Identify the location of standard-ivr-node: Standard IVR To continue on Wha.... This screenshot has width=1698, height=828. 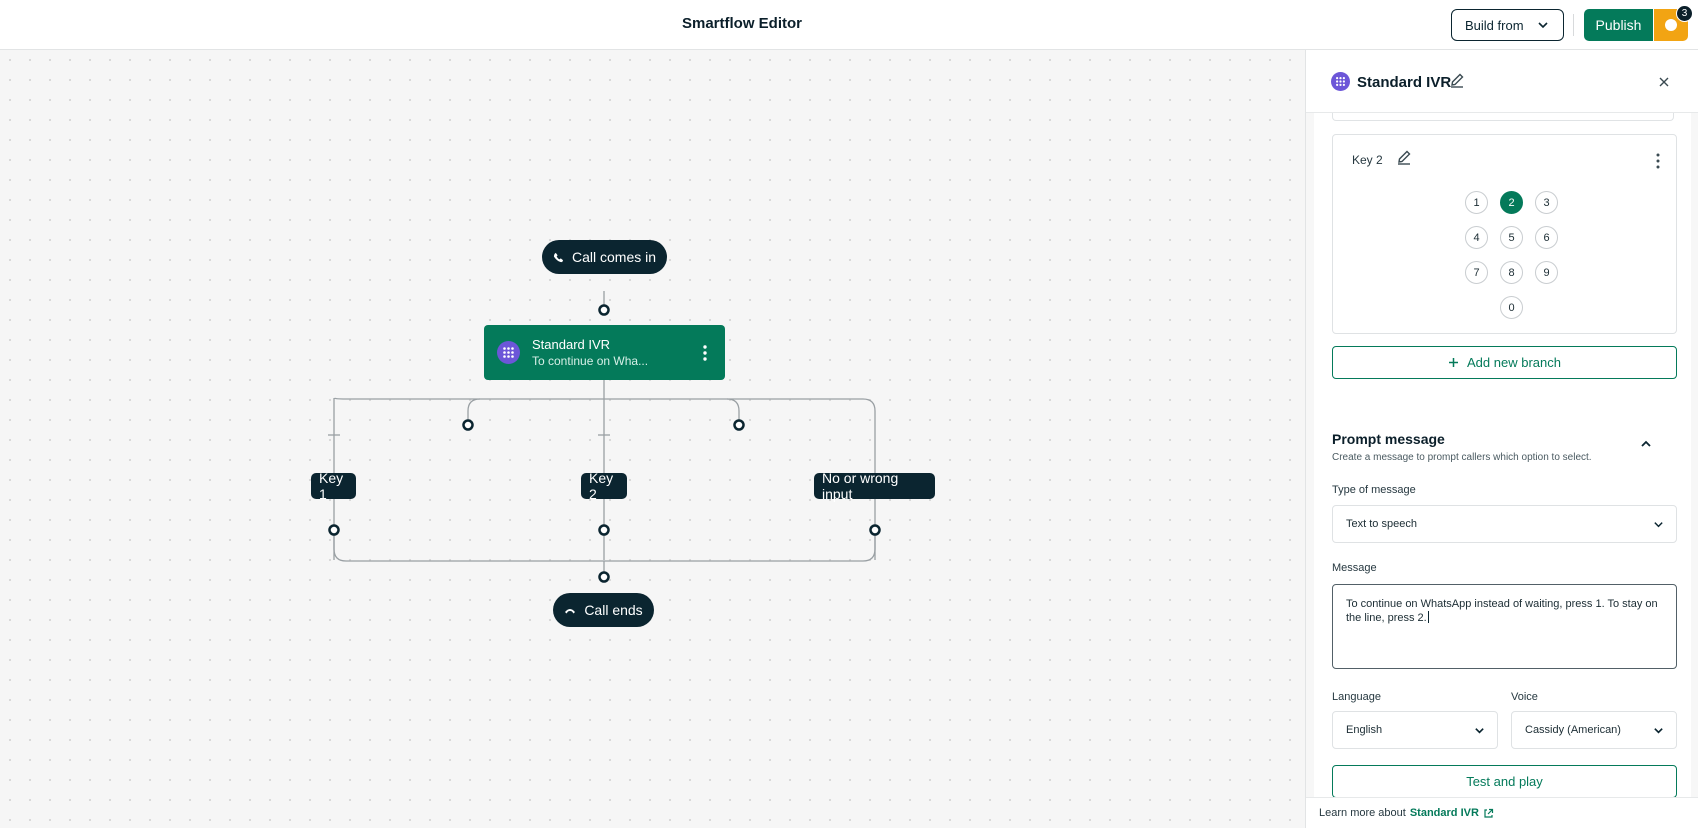
(604, 352).